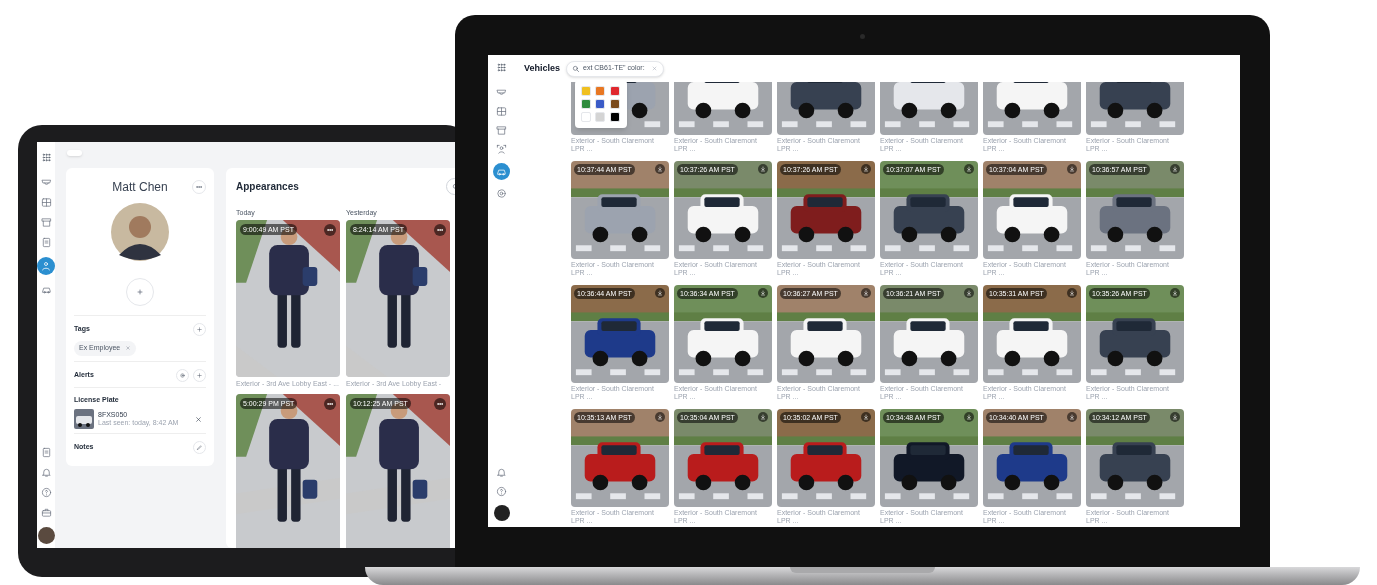  I want to click on toolbox-icon, so click(46, 512).